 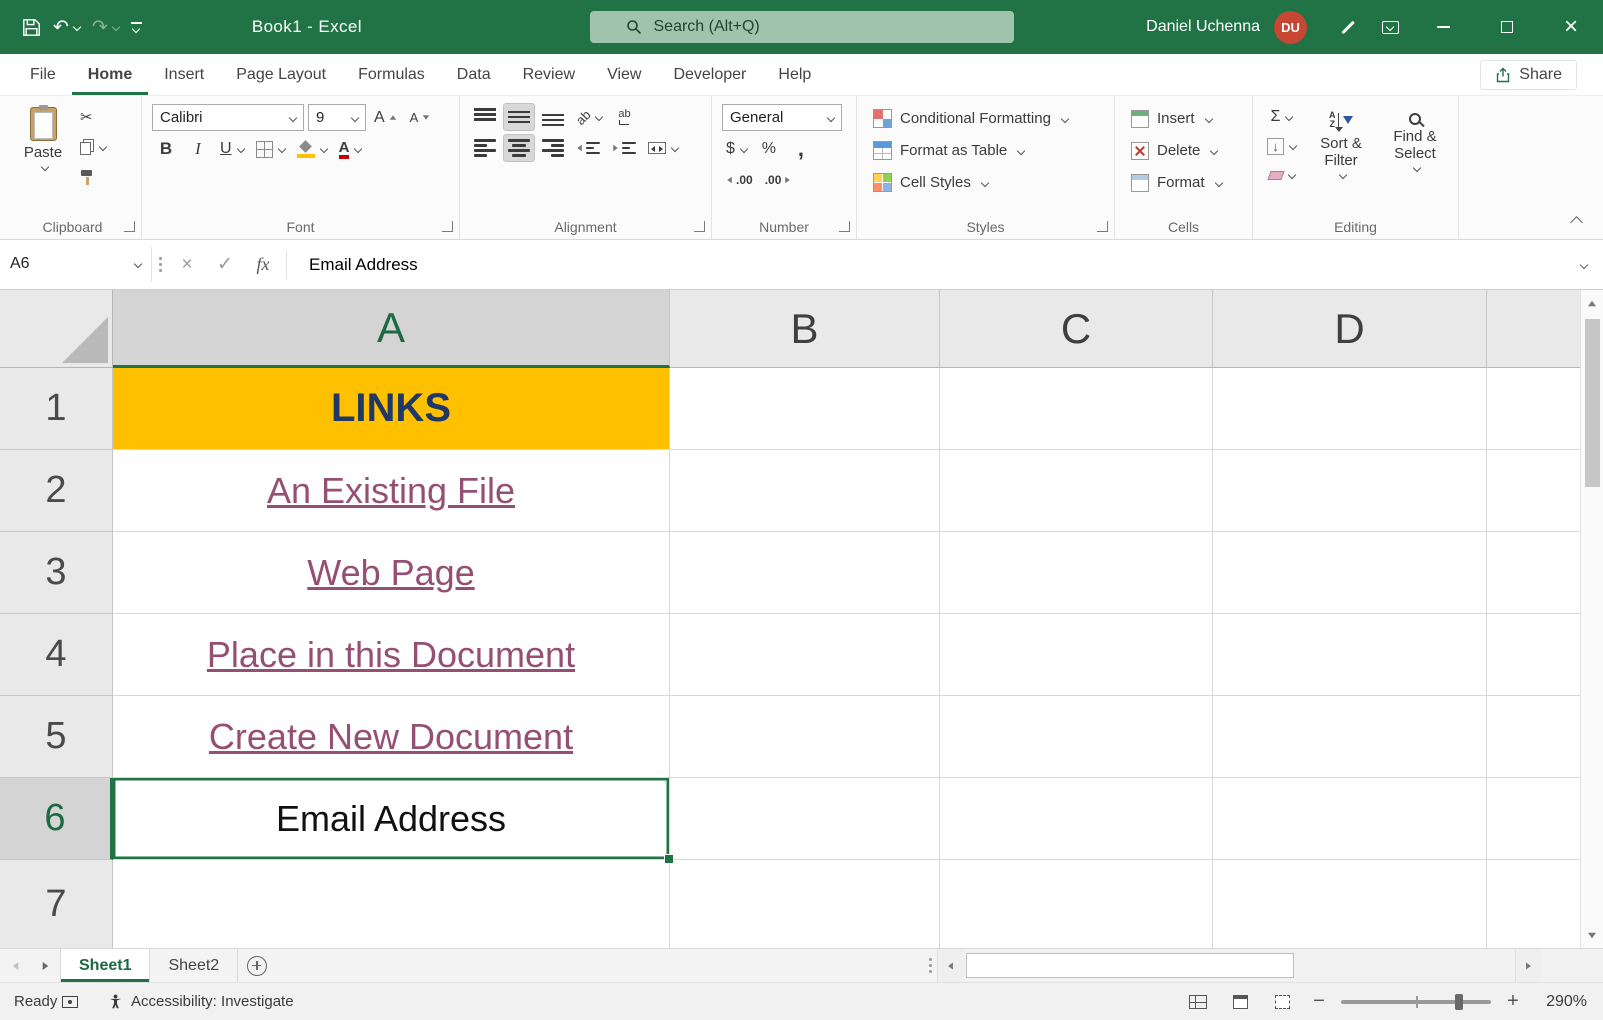 I want to click on row-header-5: 5, so click(x=56, y=737).